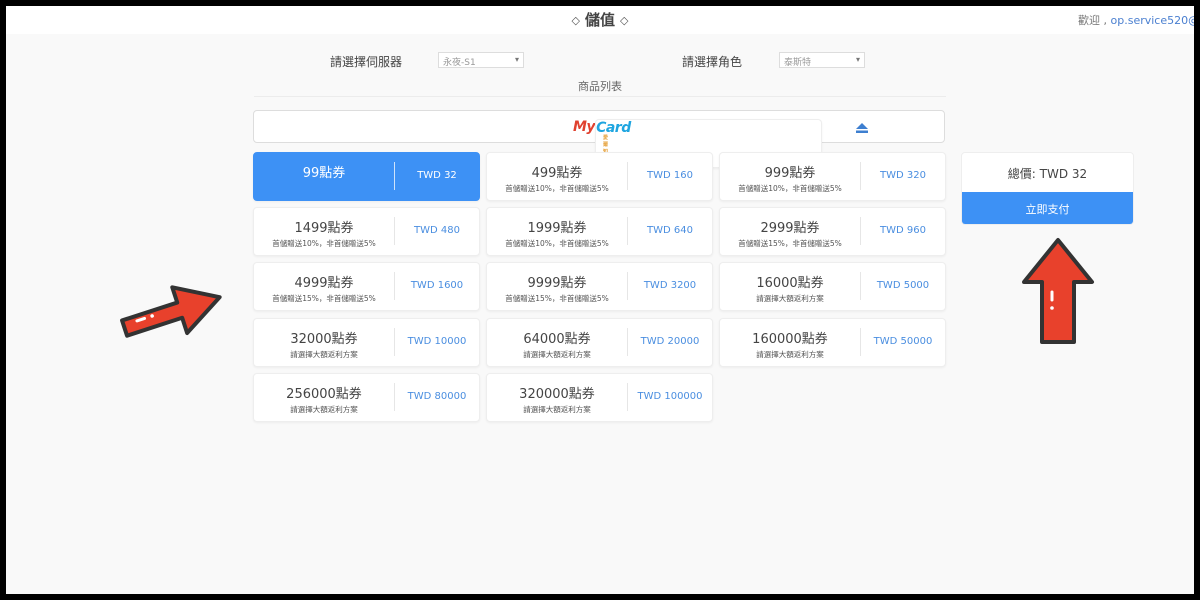 The height and width of the screenshot is (600, 1200). I want to click on welcome-prefix: 歡迎 ,, so click(1092, 20).